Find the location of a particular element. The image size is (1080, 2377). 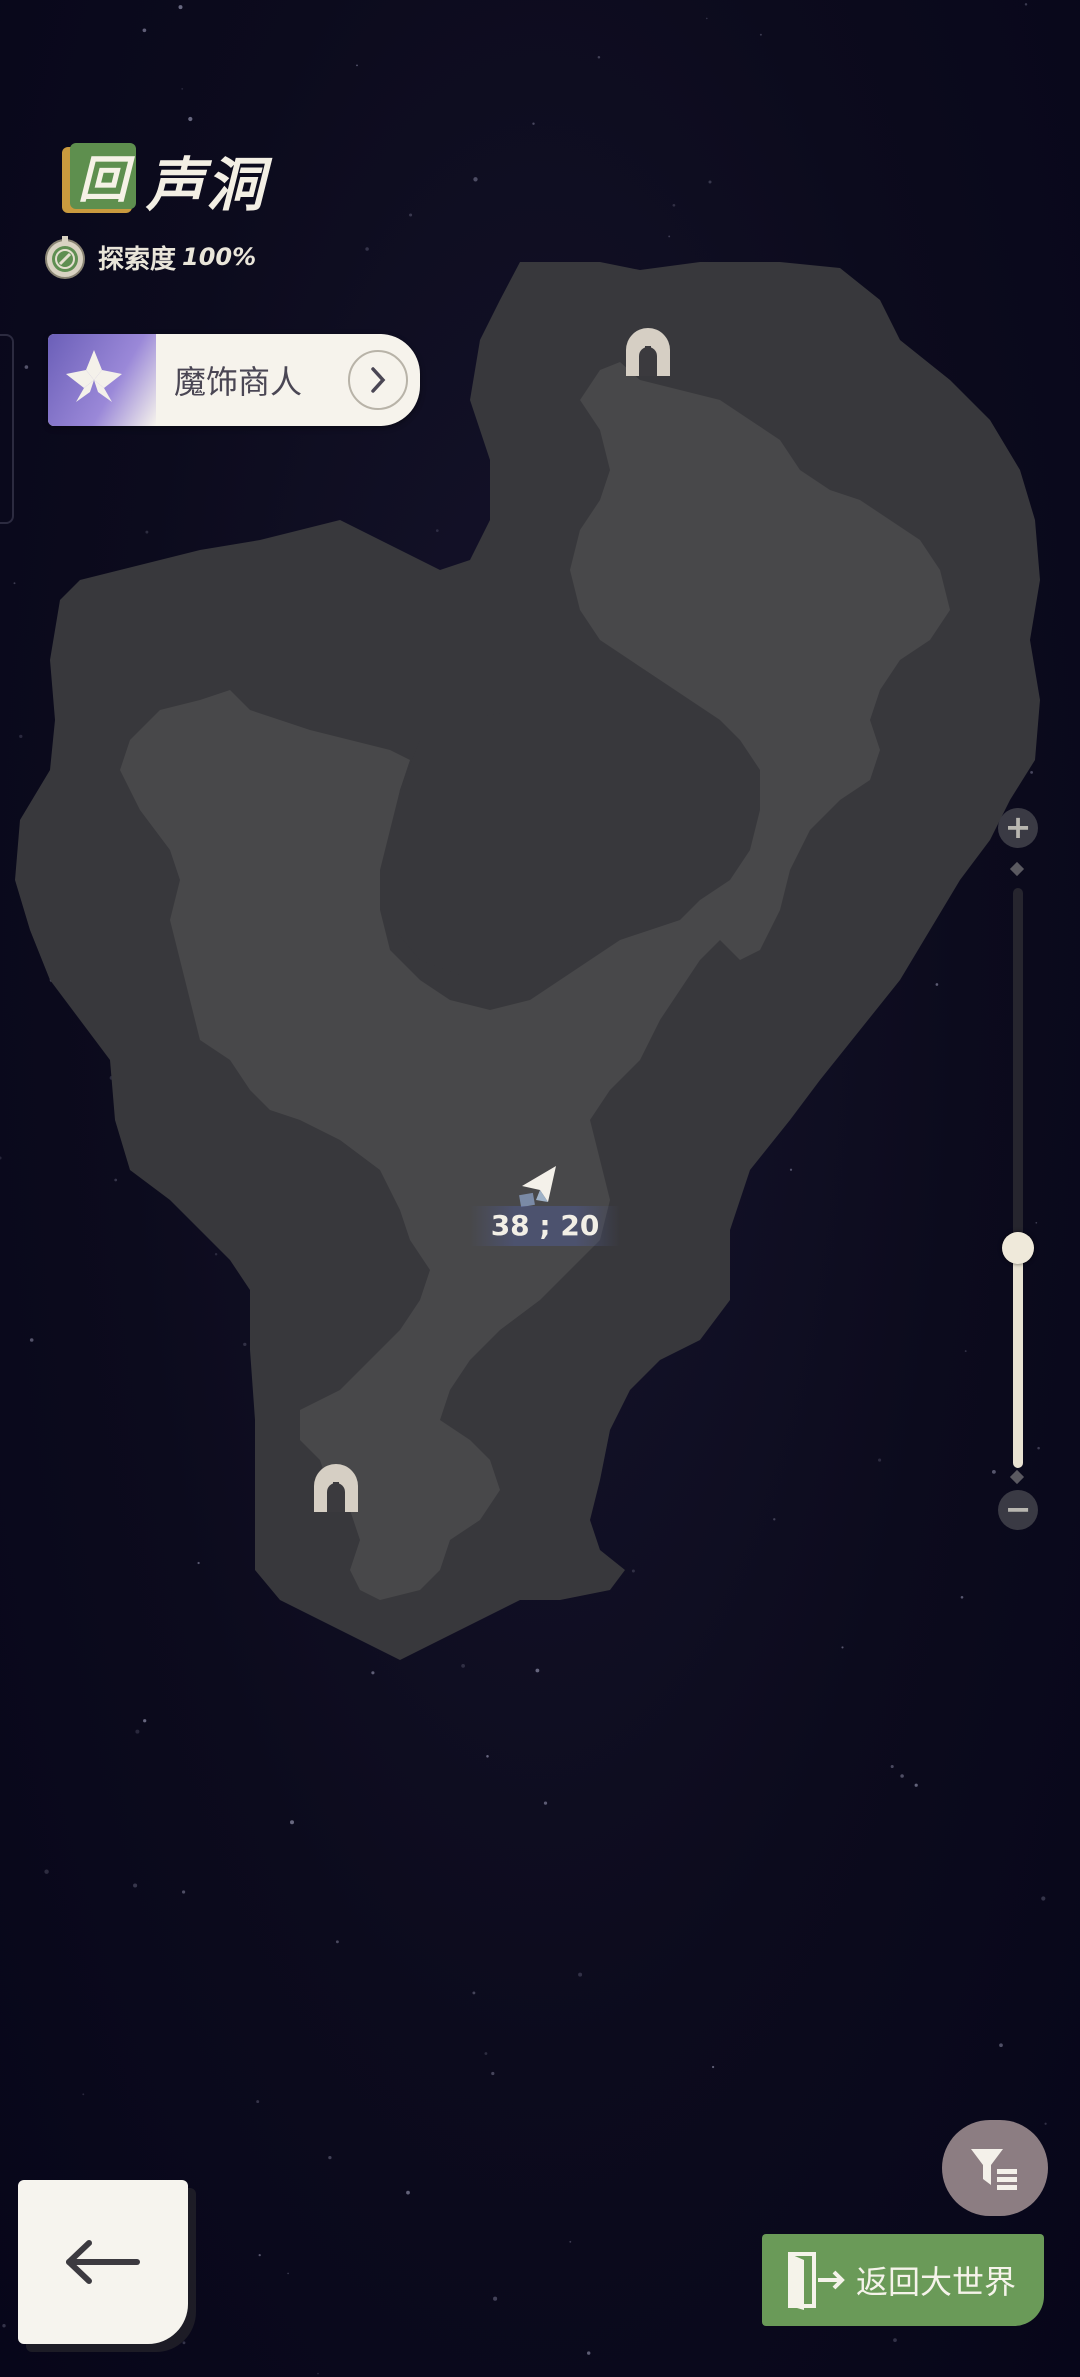

return-to-world-label: 返回大世界 is located at coordinates (936, 2282).